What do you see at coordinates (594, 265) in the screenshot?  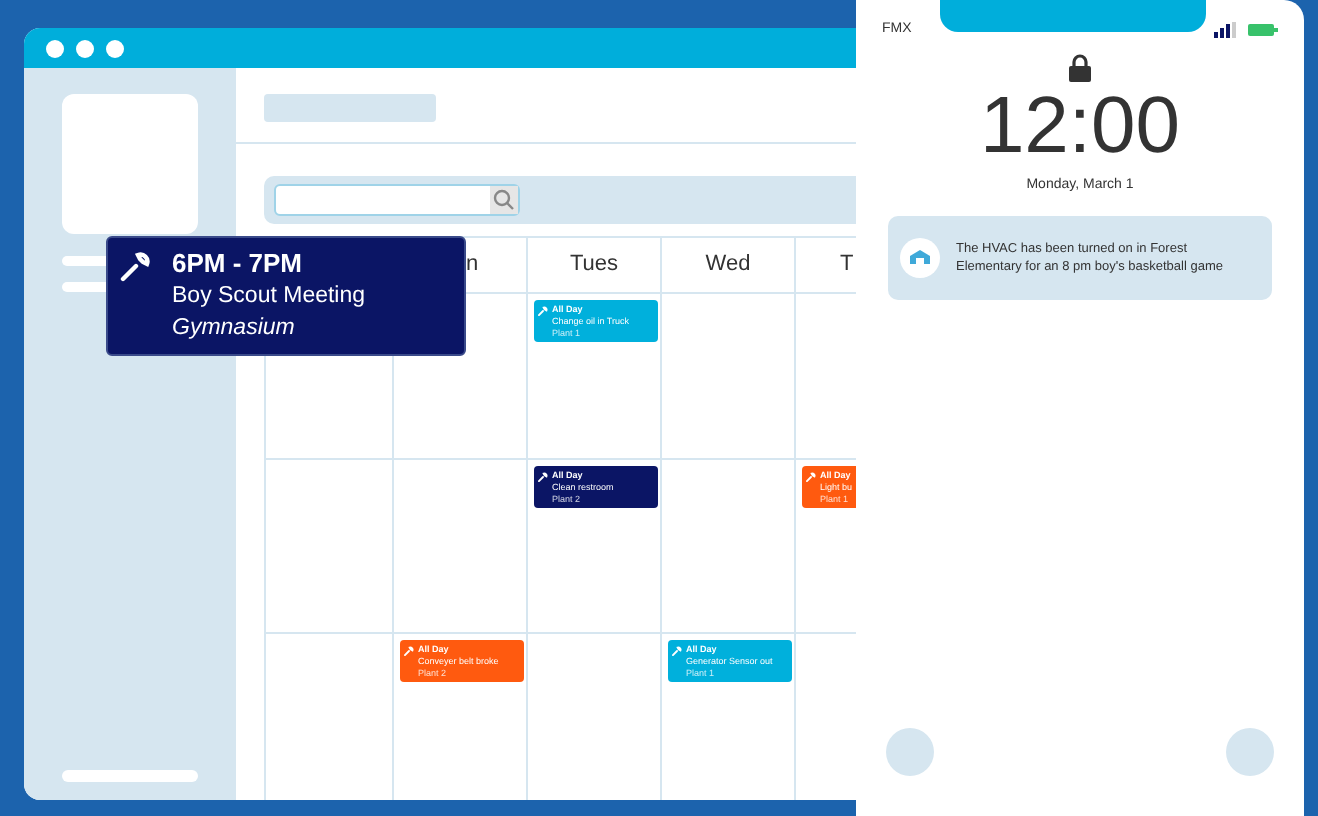 I see `day-header: Tues` at bounding box center [594, 265].